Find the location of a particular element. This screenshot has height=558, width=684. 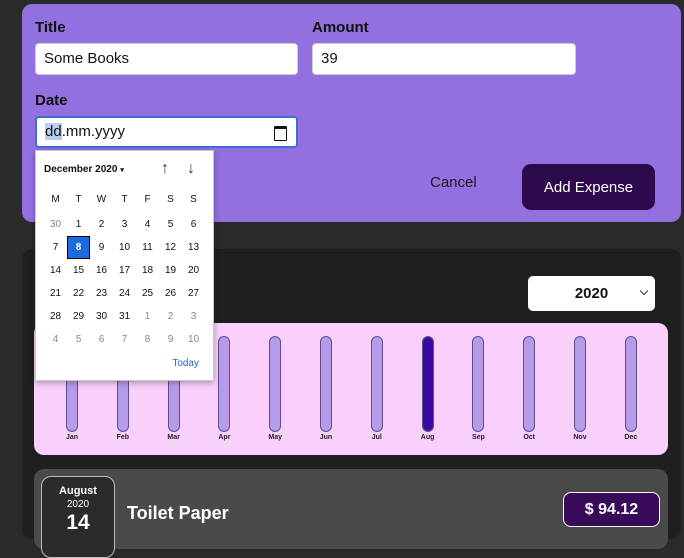

year-filter-select: 2020 is located at coordinates (591, 293).